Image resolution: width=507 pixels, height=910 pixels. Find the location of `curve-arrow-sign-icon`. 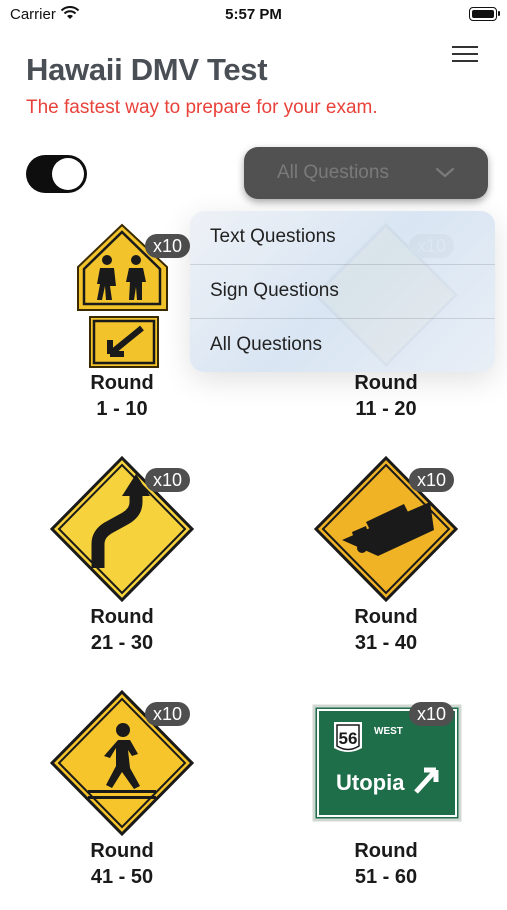

curve-arrow-sign-icon is located at coordinates (122, 529).